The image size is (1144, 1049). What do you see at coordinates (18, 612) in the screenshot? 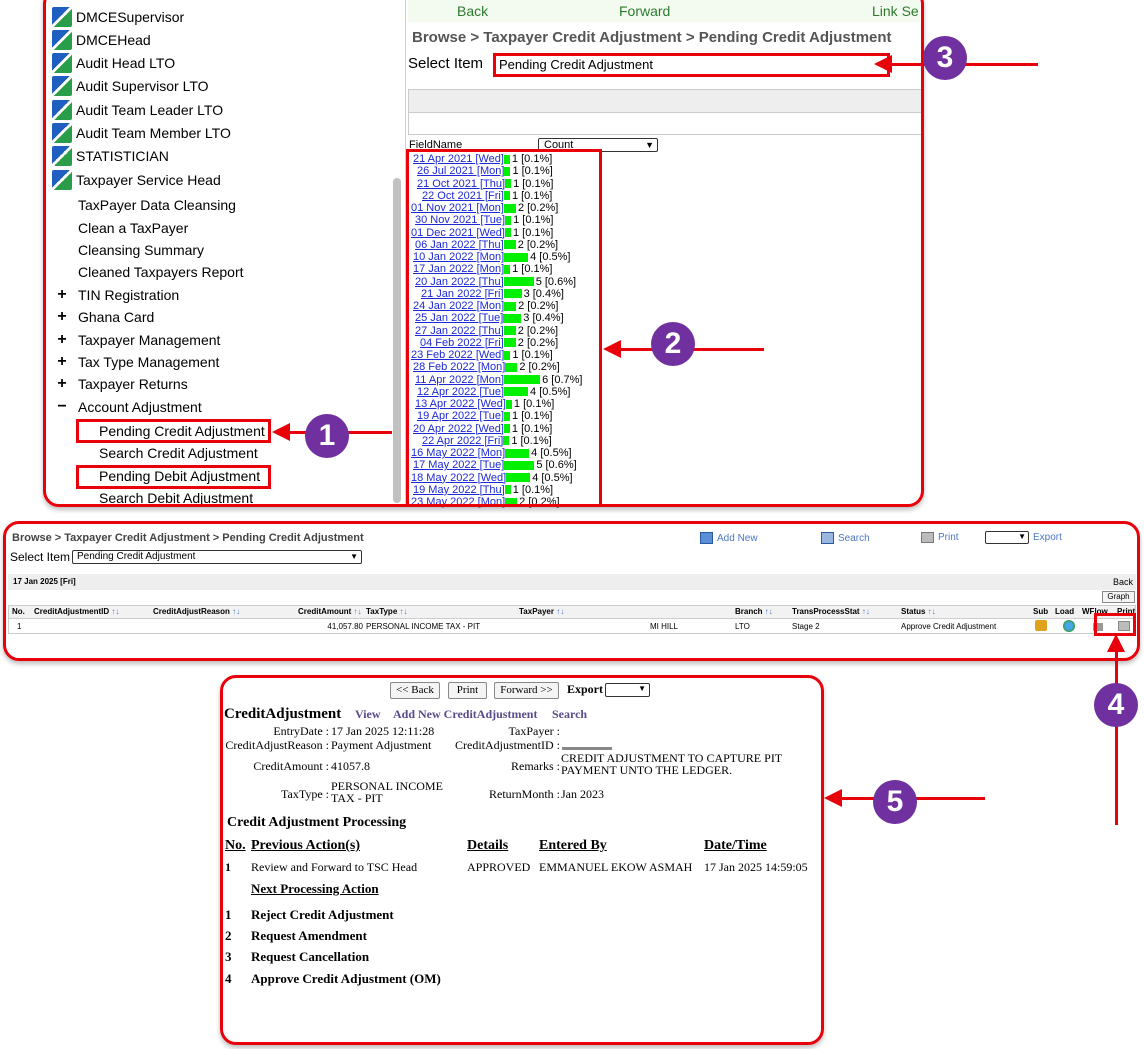
I see `col-no: No.` at bounding box center [18, 612].